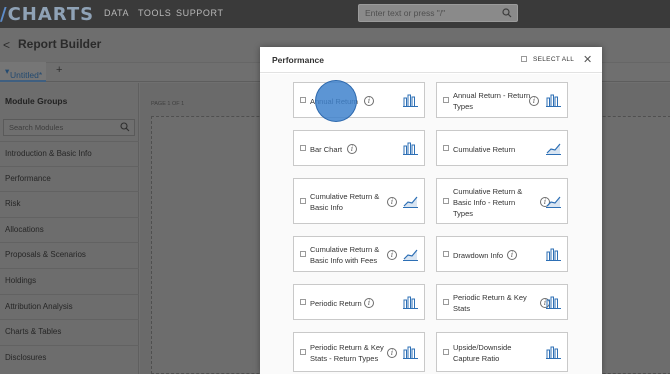 The image size is (670, 374). Describe the element at coordinates (554, 59) in the screenshot. I see `select-all-label: SELECT ALL` at that location.